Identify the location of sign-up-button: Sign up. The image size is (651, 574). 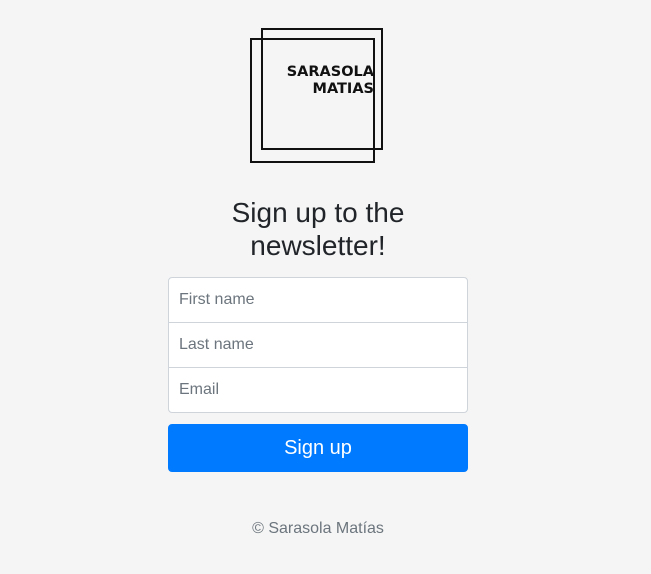
(318, 448).